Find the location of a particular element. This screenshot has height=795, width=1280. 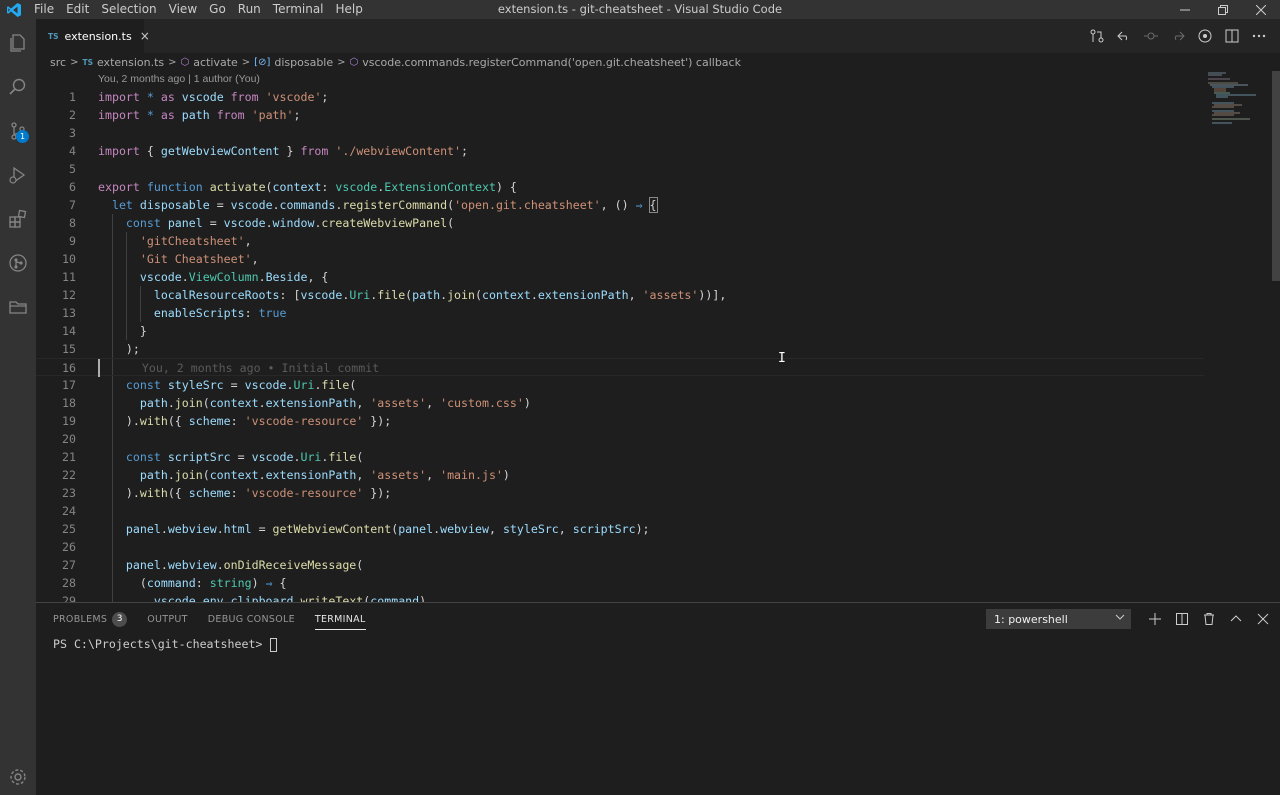

more-actions-icon is located at coordinates (1258, 36).